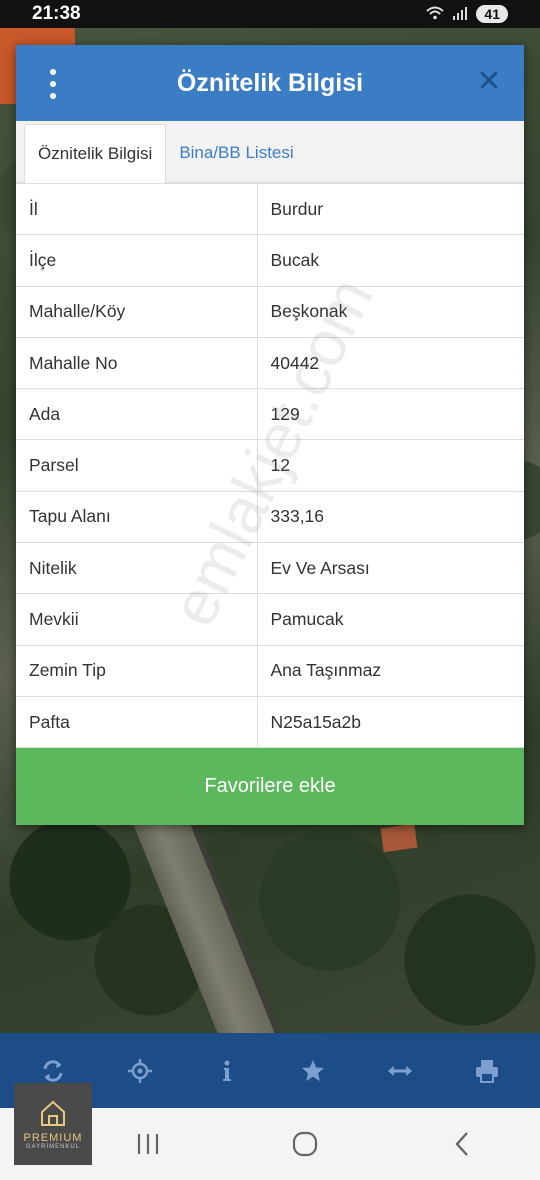 The image size is (540, 1180). I want to click on table-row: Parsel 12, so click(270, 465).